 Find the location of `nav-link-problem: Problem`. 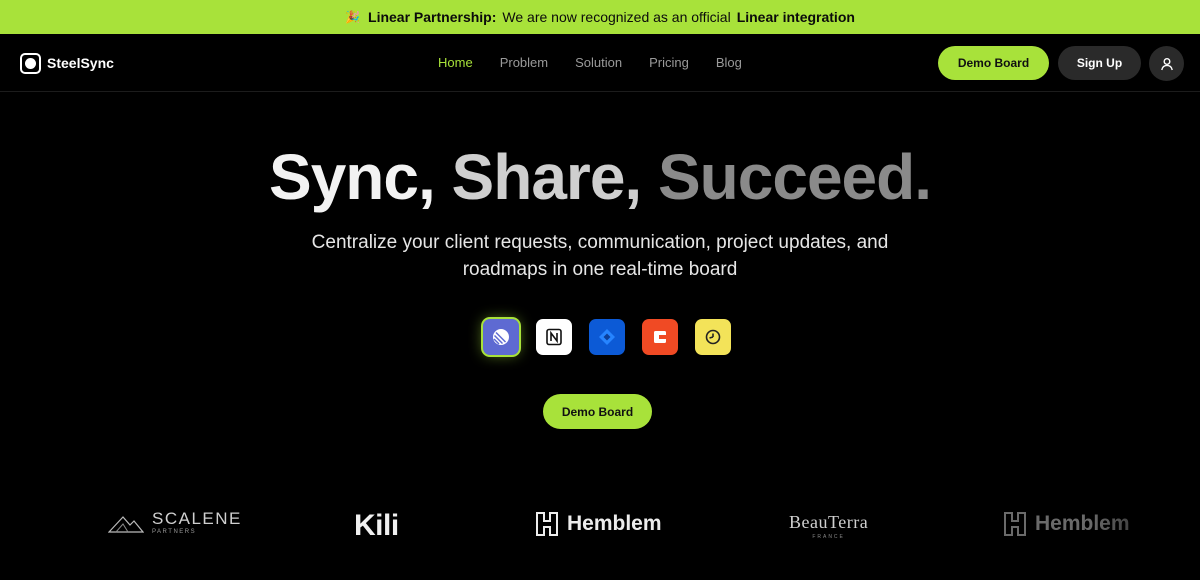

nav-link-problem: Problem is located at coordinates (524, 62).